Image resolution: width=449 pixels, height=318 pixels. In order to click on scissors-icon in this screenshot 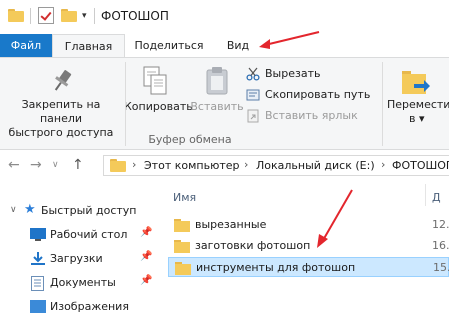, I will do `click(253, 74)`.